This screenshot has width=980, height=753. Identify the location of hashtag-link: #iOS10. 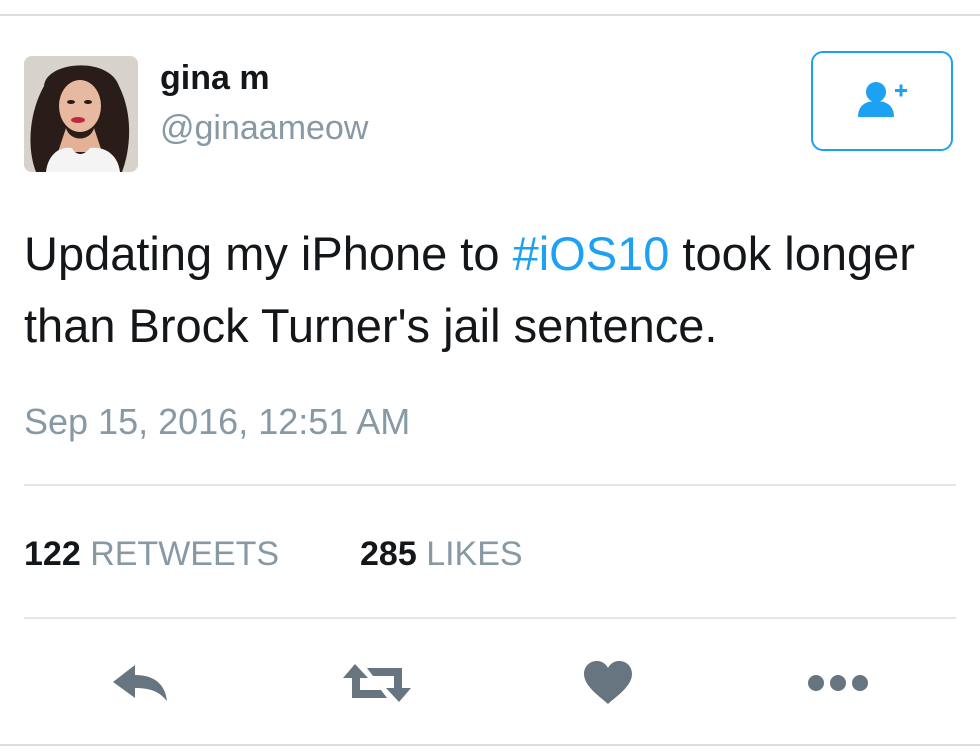
(591, 253).